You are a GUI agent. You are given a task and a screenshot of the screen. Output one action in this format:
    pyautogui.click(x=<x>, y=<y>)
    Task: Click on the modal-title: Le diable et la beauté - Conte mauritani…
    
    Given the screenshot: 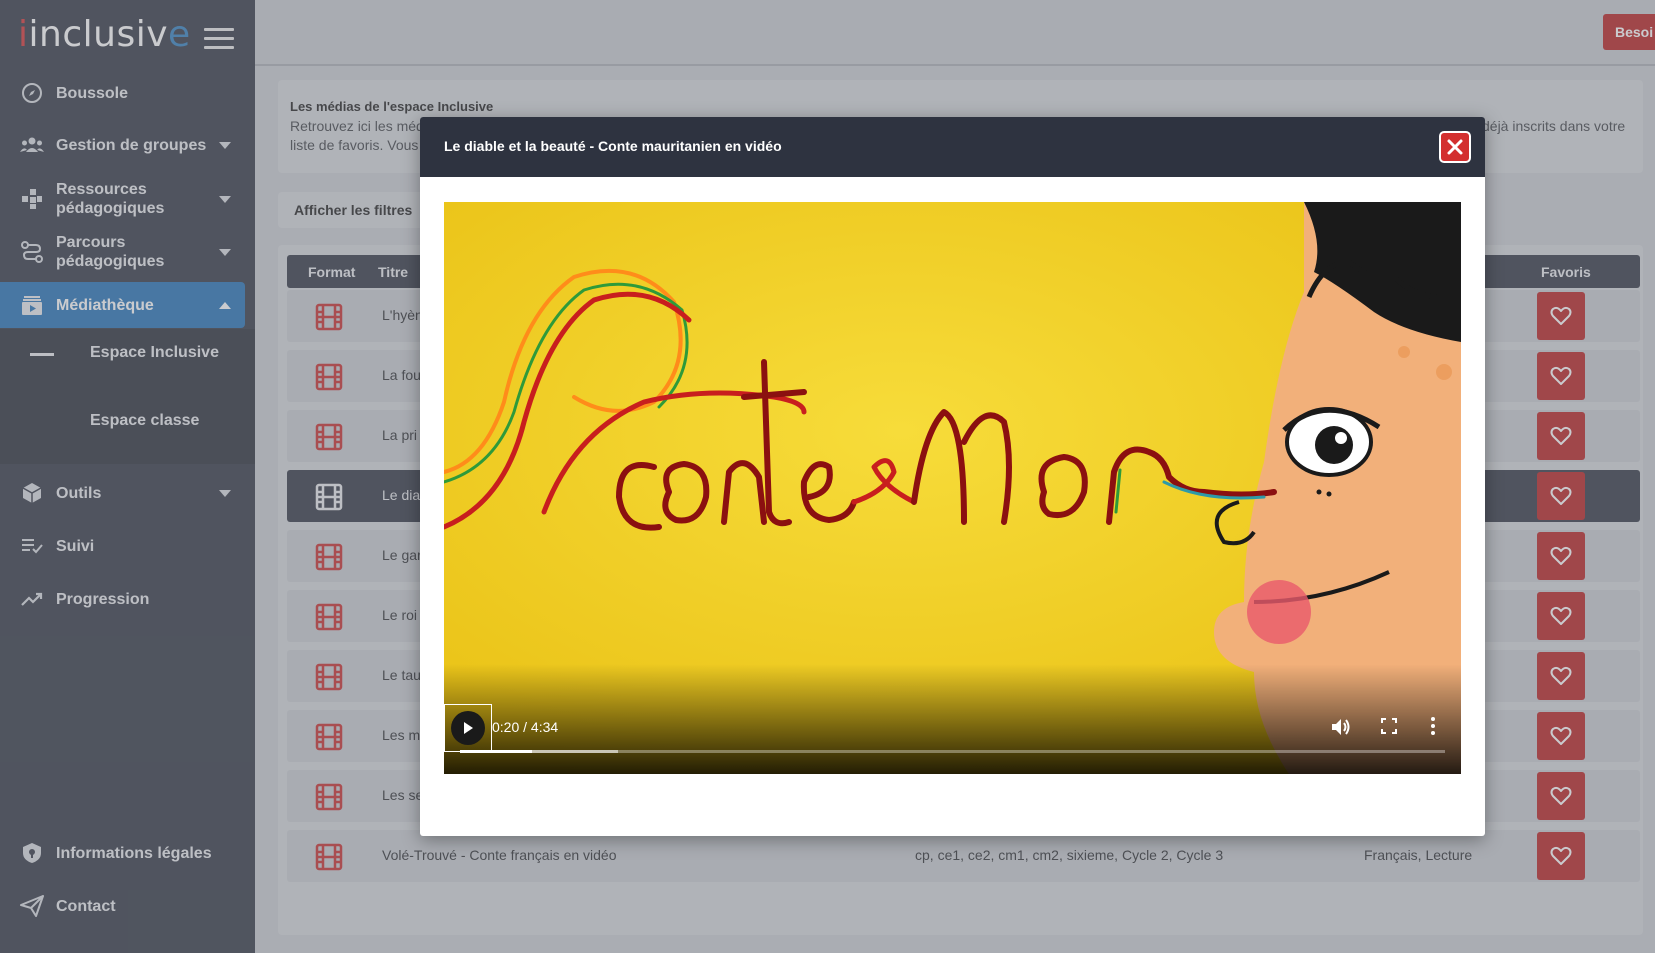 What is the action you would take?
    pyautogui.click(x=613, y=146)
    